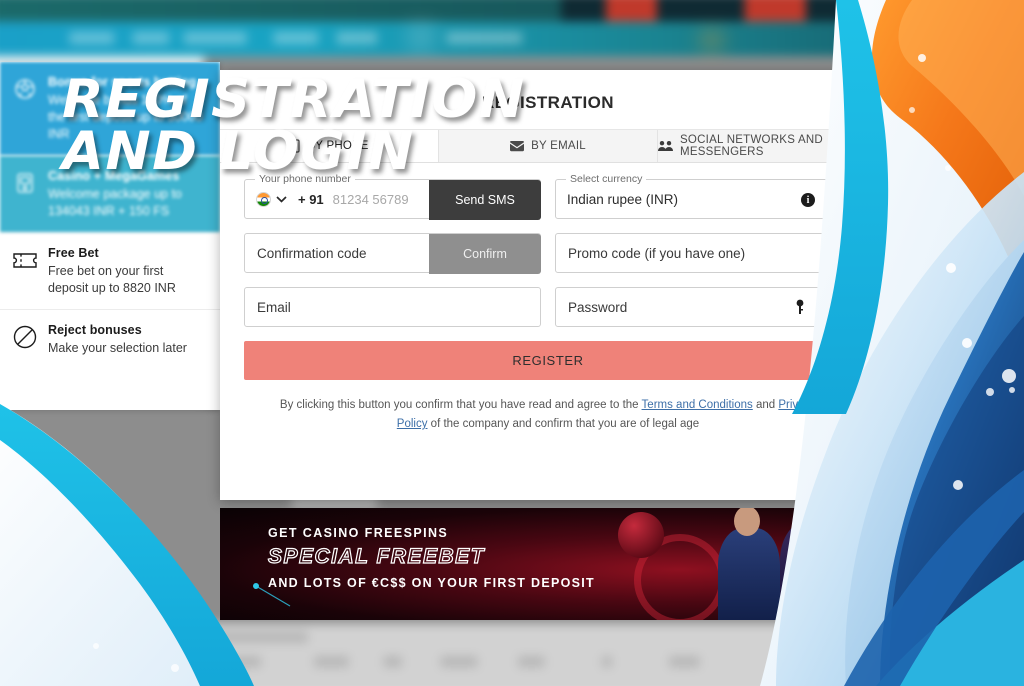 The image size is (1024, 686). What do you see at coordinates (808, 200) in the screenshot?
I see `info-icon: i` at bounding box center [808, 200].